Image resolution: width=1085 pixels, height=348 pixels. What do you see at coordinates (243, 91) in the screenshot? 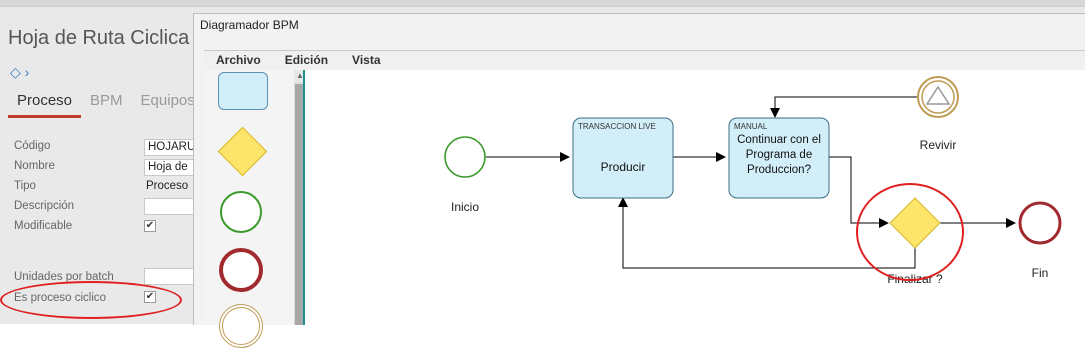
I see `palette-task-shape` at bounding box center [243, 91].